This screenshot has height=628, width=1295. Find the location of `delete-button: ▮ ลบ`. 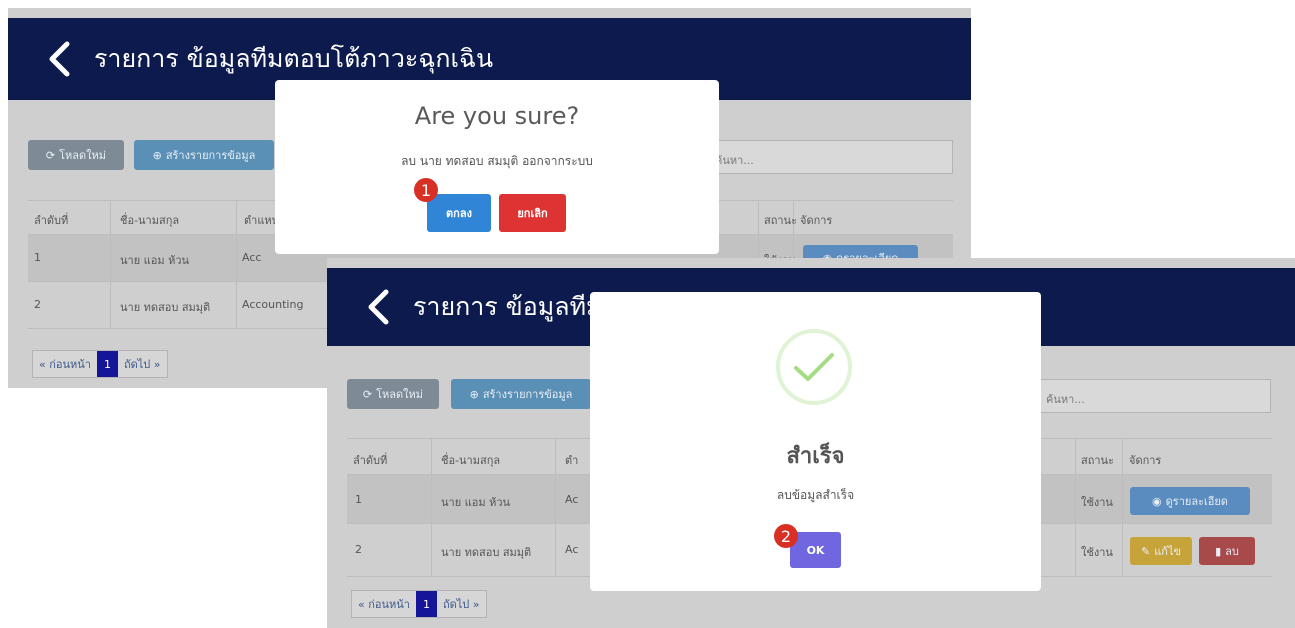

delete-button: ▮ ลบ is located at coordinates (1227, 551).